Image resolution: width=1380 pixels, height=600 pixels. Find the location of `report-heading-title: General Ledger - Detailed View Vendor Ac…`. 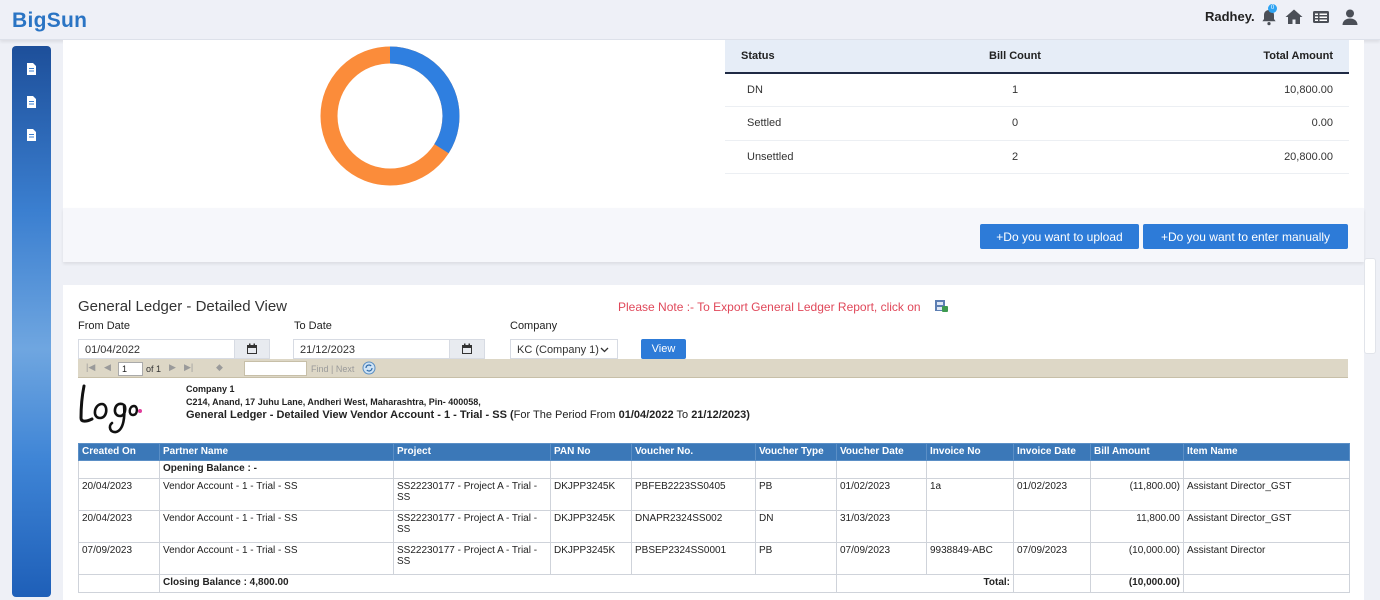

report-heading-title: General Ledger - Detailed View Vendor Ac… is located at coordinates (350, 415).